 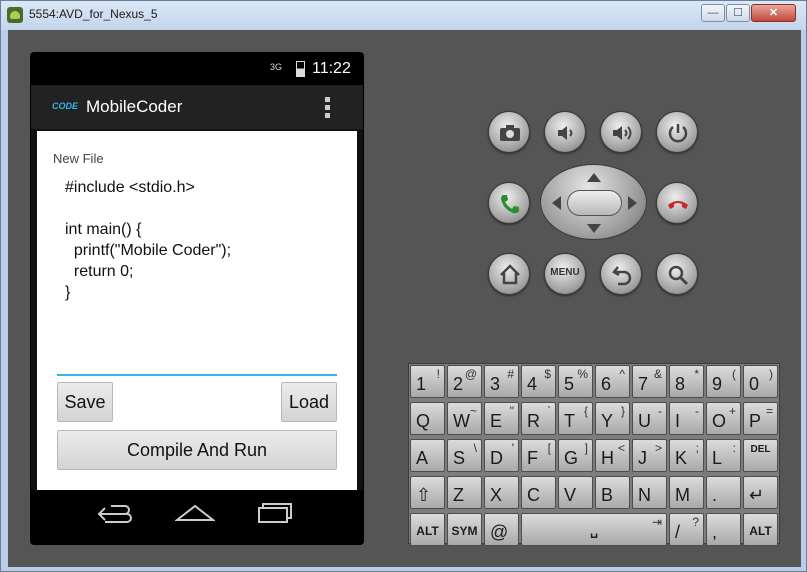 I want to click on key-h: H <, so click(x=612, y=455).